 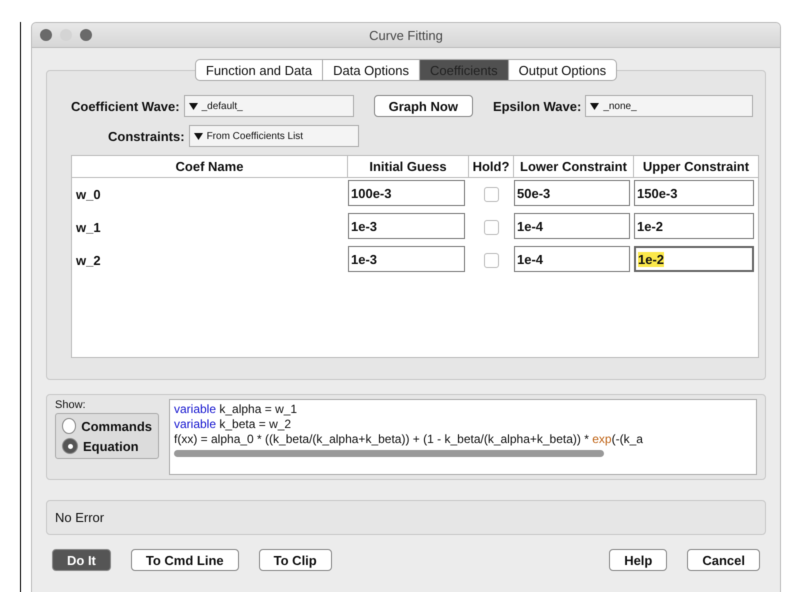 I want to click on input-field: 50e-3, so click(x=572, y=193).